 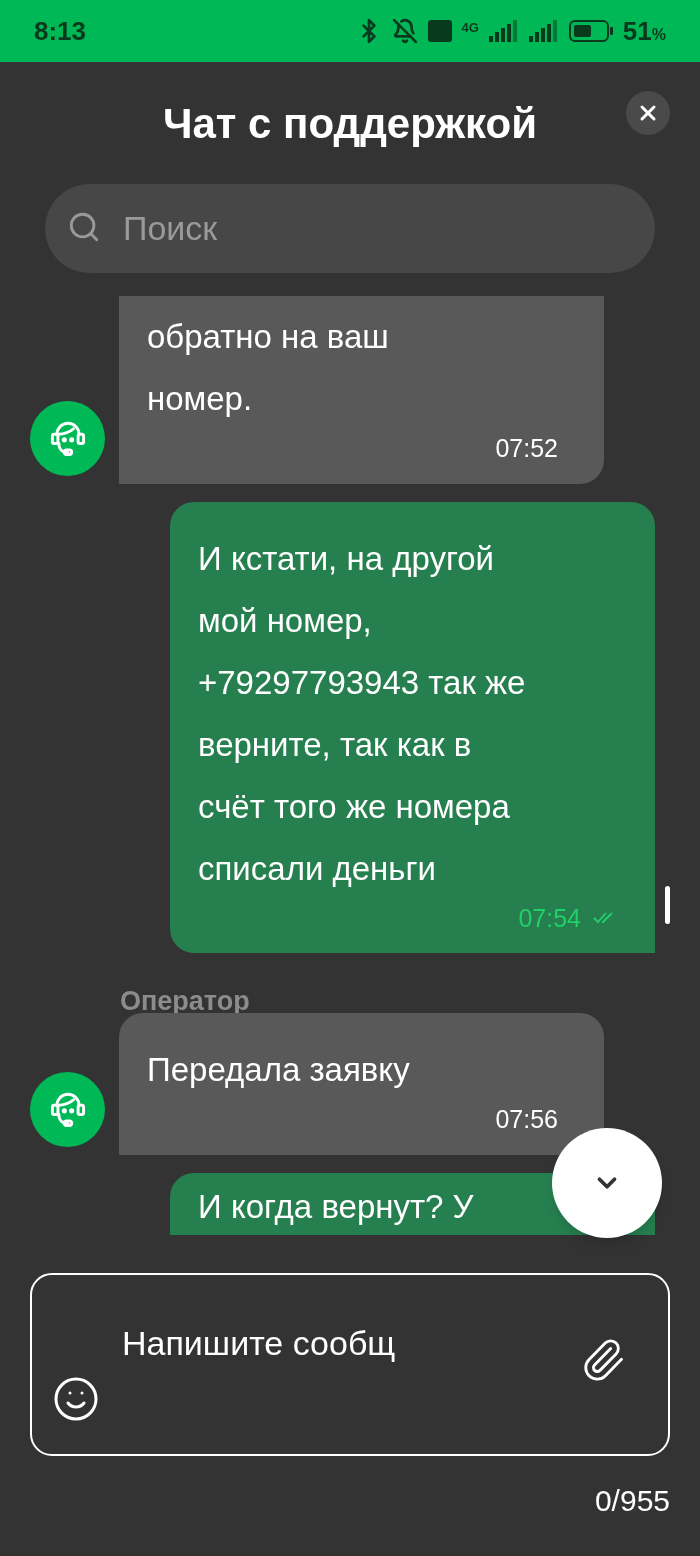 I want to click on search-icon, so click(x=84, y=227).